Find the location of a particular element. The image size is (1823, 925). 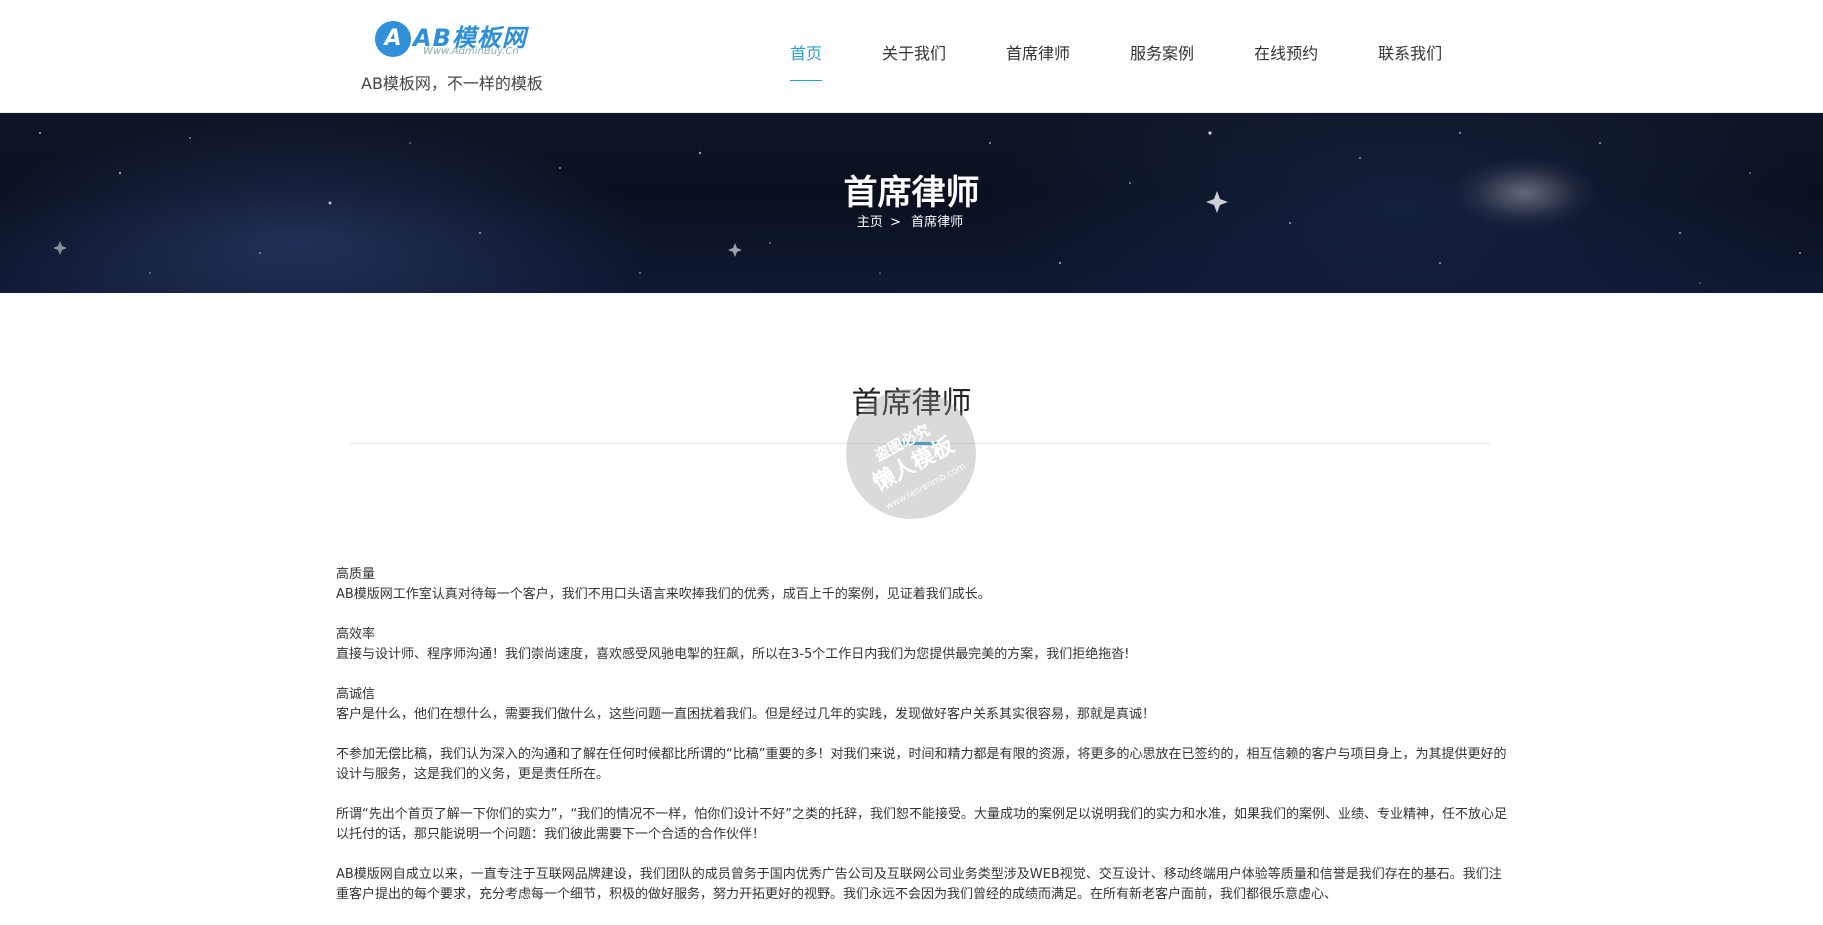

site-slogan: AB模板网，不一样的模板 is located at coordinates (452, 83).